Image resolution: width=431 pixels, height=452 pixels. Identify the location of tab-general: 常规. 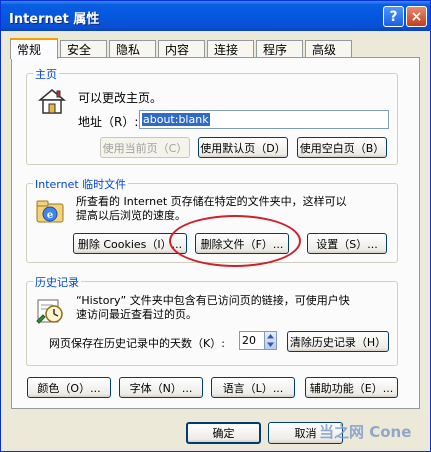
(34, 48).